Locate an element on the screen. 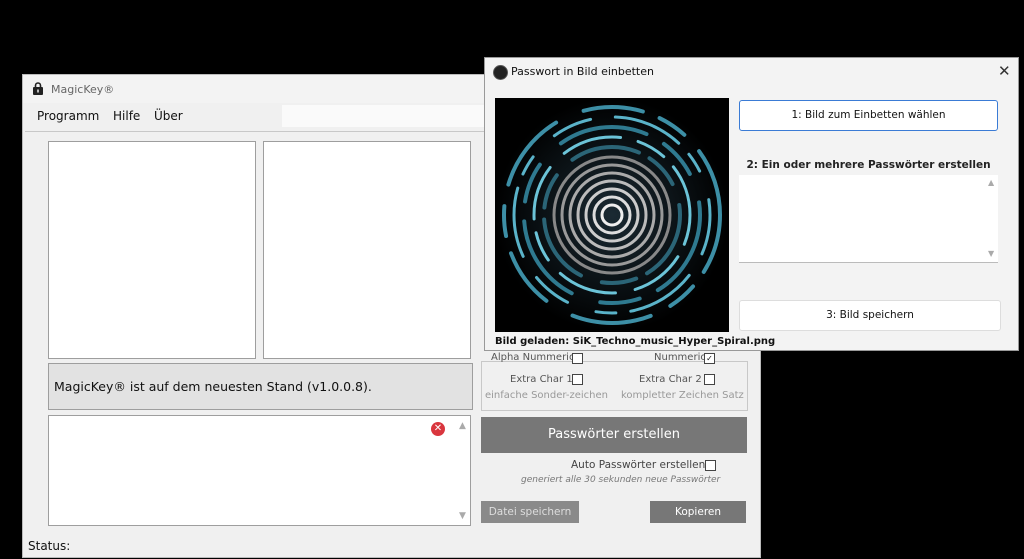 The image size is (1024, 559). numeric-label: Nummeric is located at coordinates (680, 357).